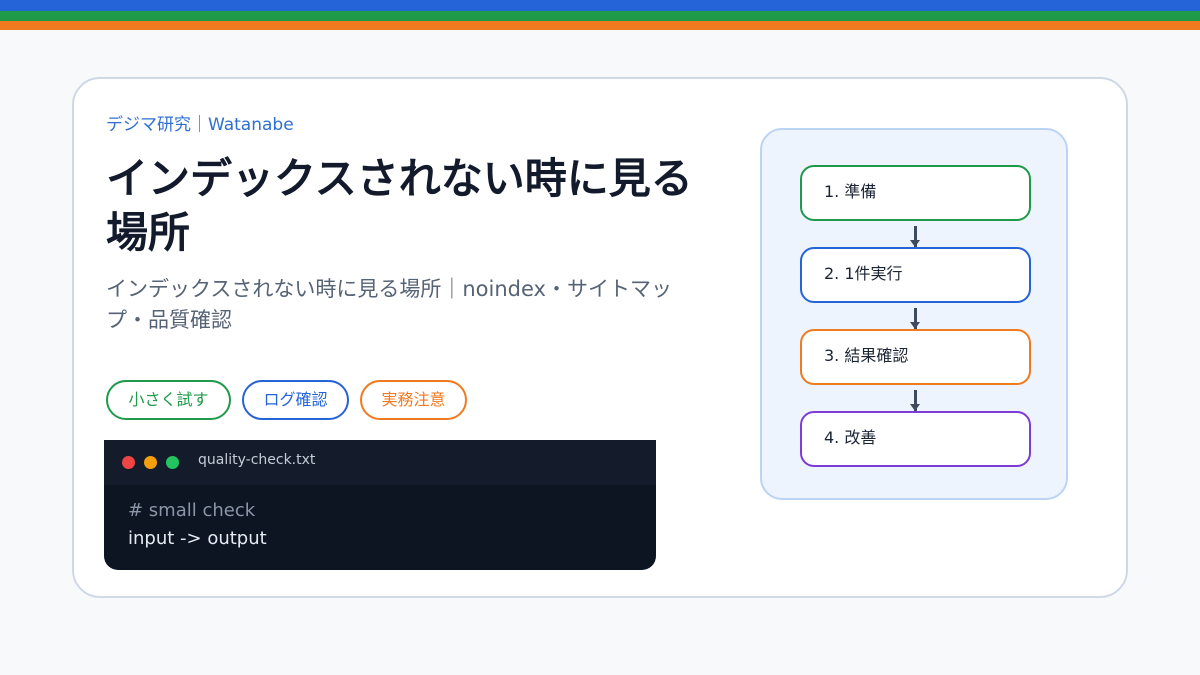  Describe the element at coordinates (915, 325) in the screenshot. I see `flow-arrow-2-icon` at that location.